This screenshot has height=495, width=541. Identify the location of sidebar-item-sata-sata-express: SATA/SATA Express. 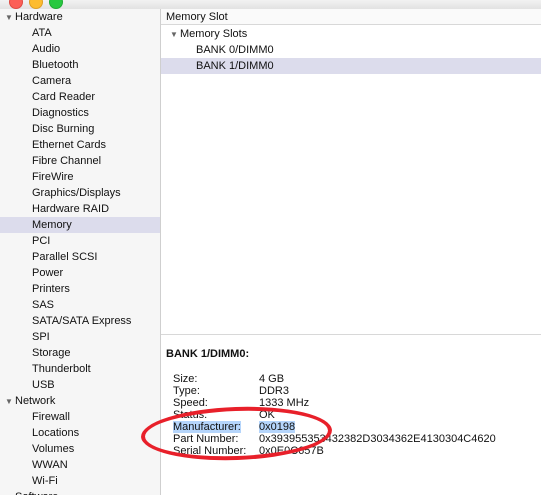
(80, 321).